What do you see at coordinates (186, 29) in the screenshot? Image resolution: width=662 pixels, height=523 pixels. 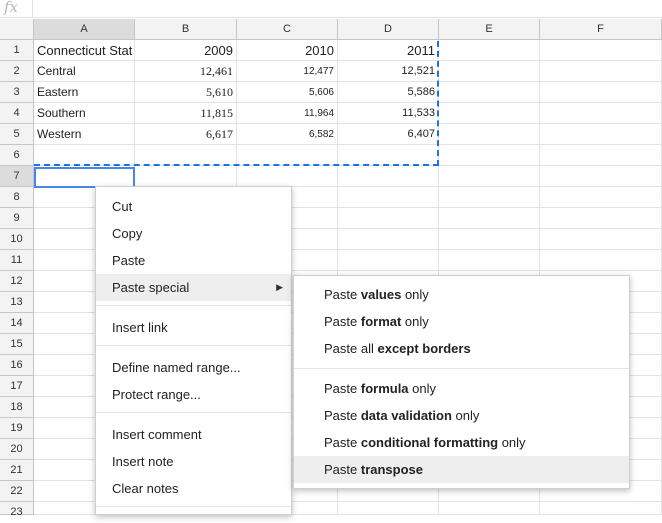 I see `column-header-b: B` at bounding box center [186, 29].